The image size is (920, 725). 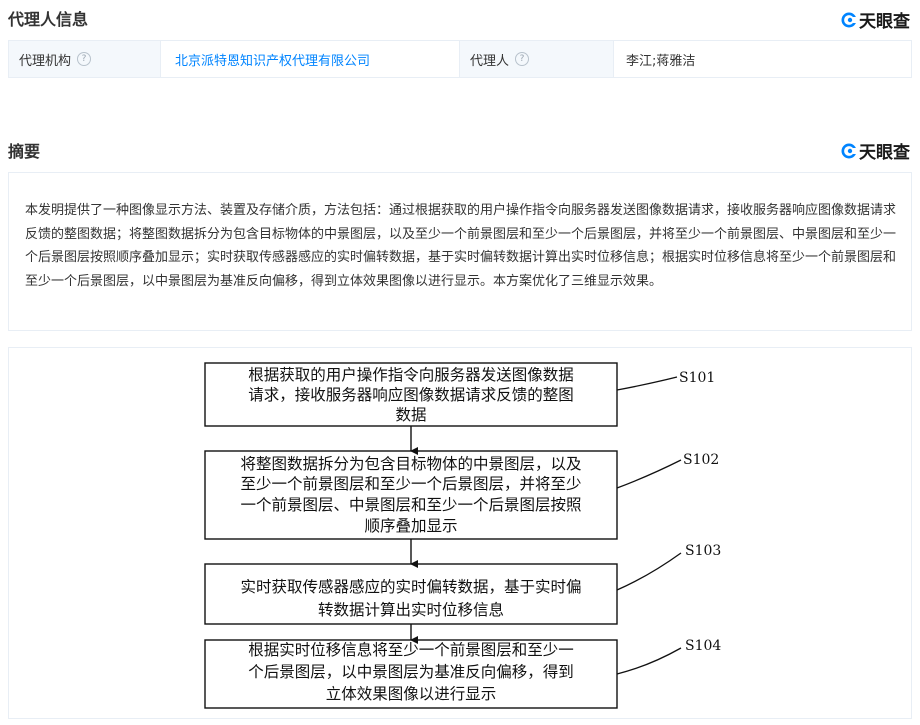 What do you see at coordinates (48, 19) in the screenshot?
I see `agent-section-title: 代理人信息` at bounding box center [48, 19].